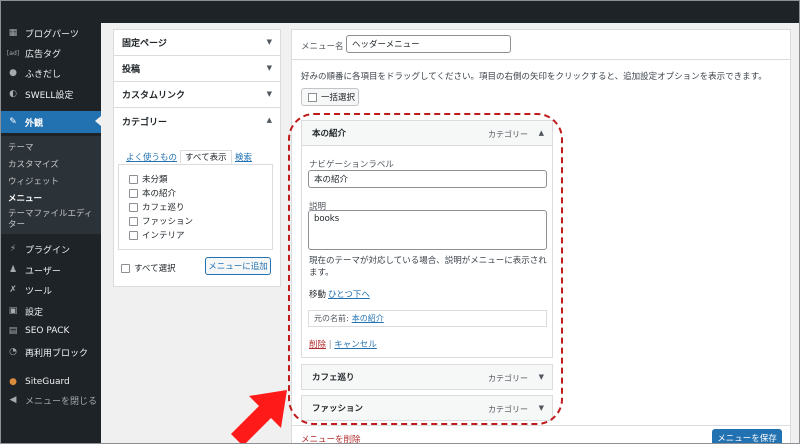 This screenshot has width=800, height=444. I want to click on sidebar-item-label: 再利用ブロック, so click(57, 353).